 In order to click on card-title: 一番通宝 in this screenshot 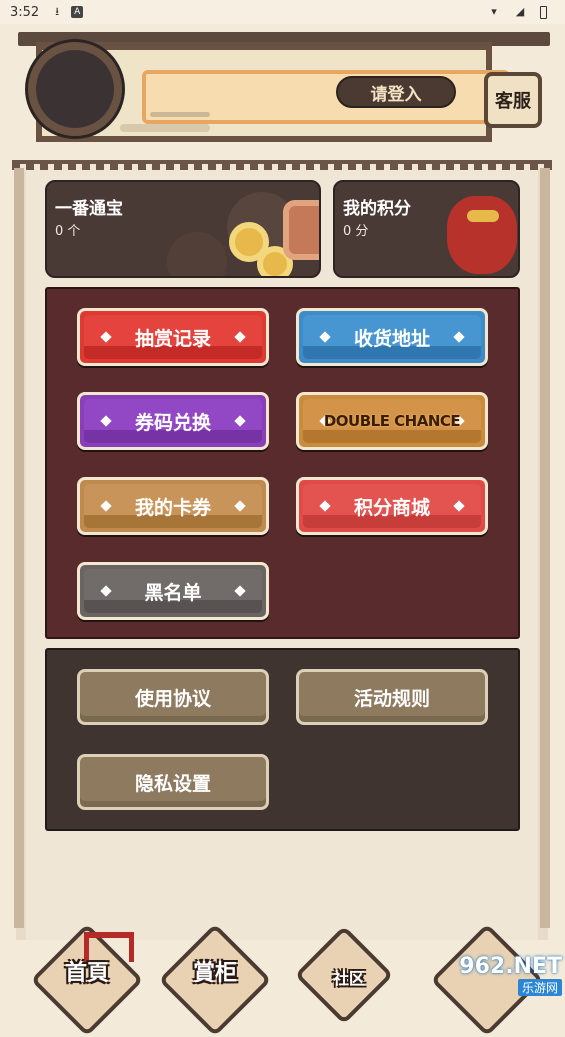, I will do `click(89, 209)`.